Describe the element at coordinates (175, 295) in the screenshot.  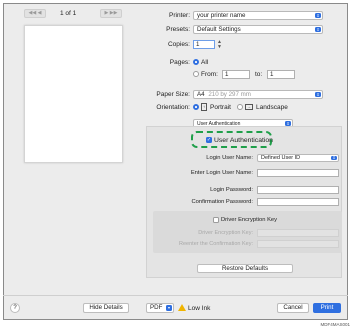
I see `footer-divider` at that location.